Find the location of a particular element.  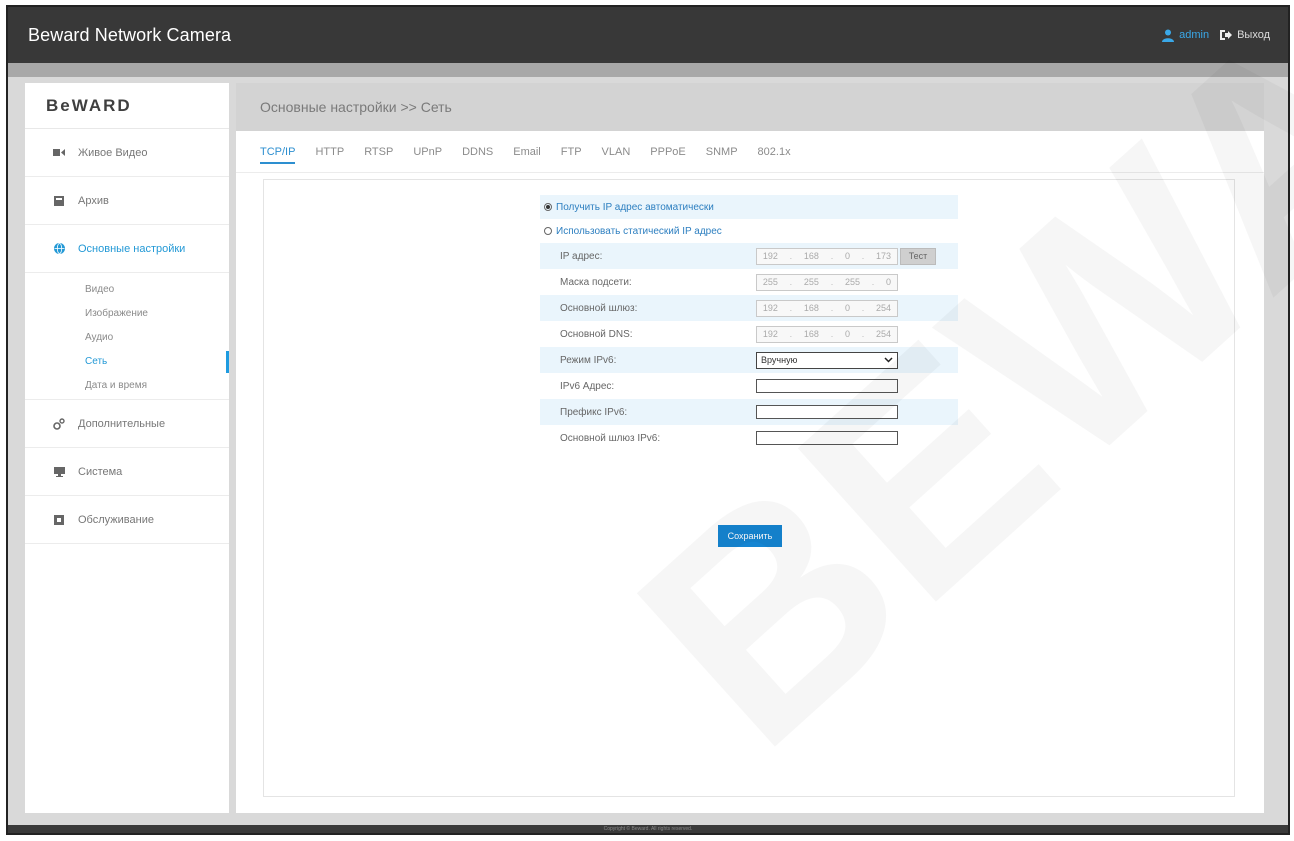

ip-address-row: IP адрес: 192. 168. 0. 173 Тест is located at coordinates (749, 256).